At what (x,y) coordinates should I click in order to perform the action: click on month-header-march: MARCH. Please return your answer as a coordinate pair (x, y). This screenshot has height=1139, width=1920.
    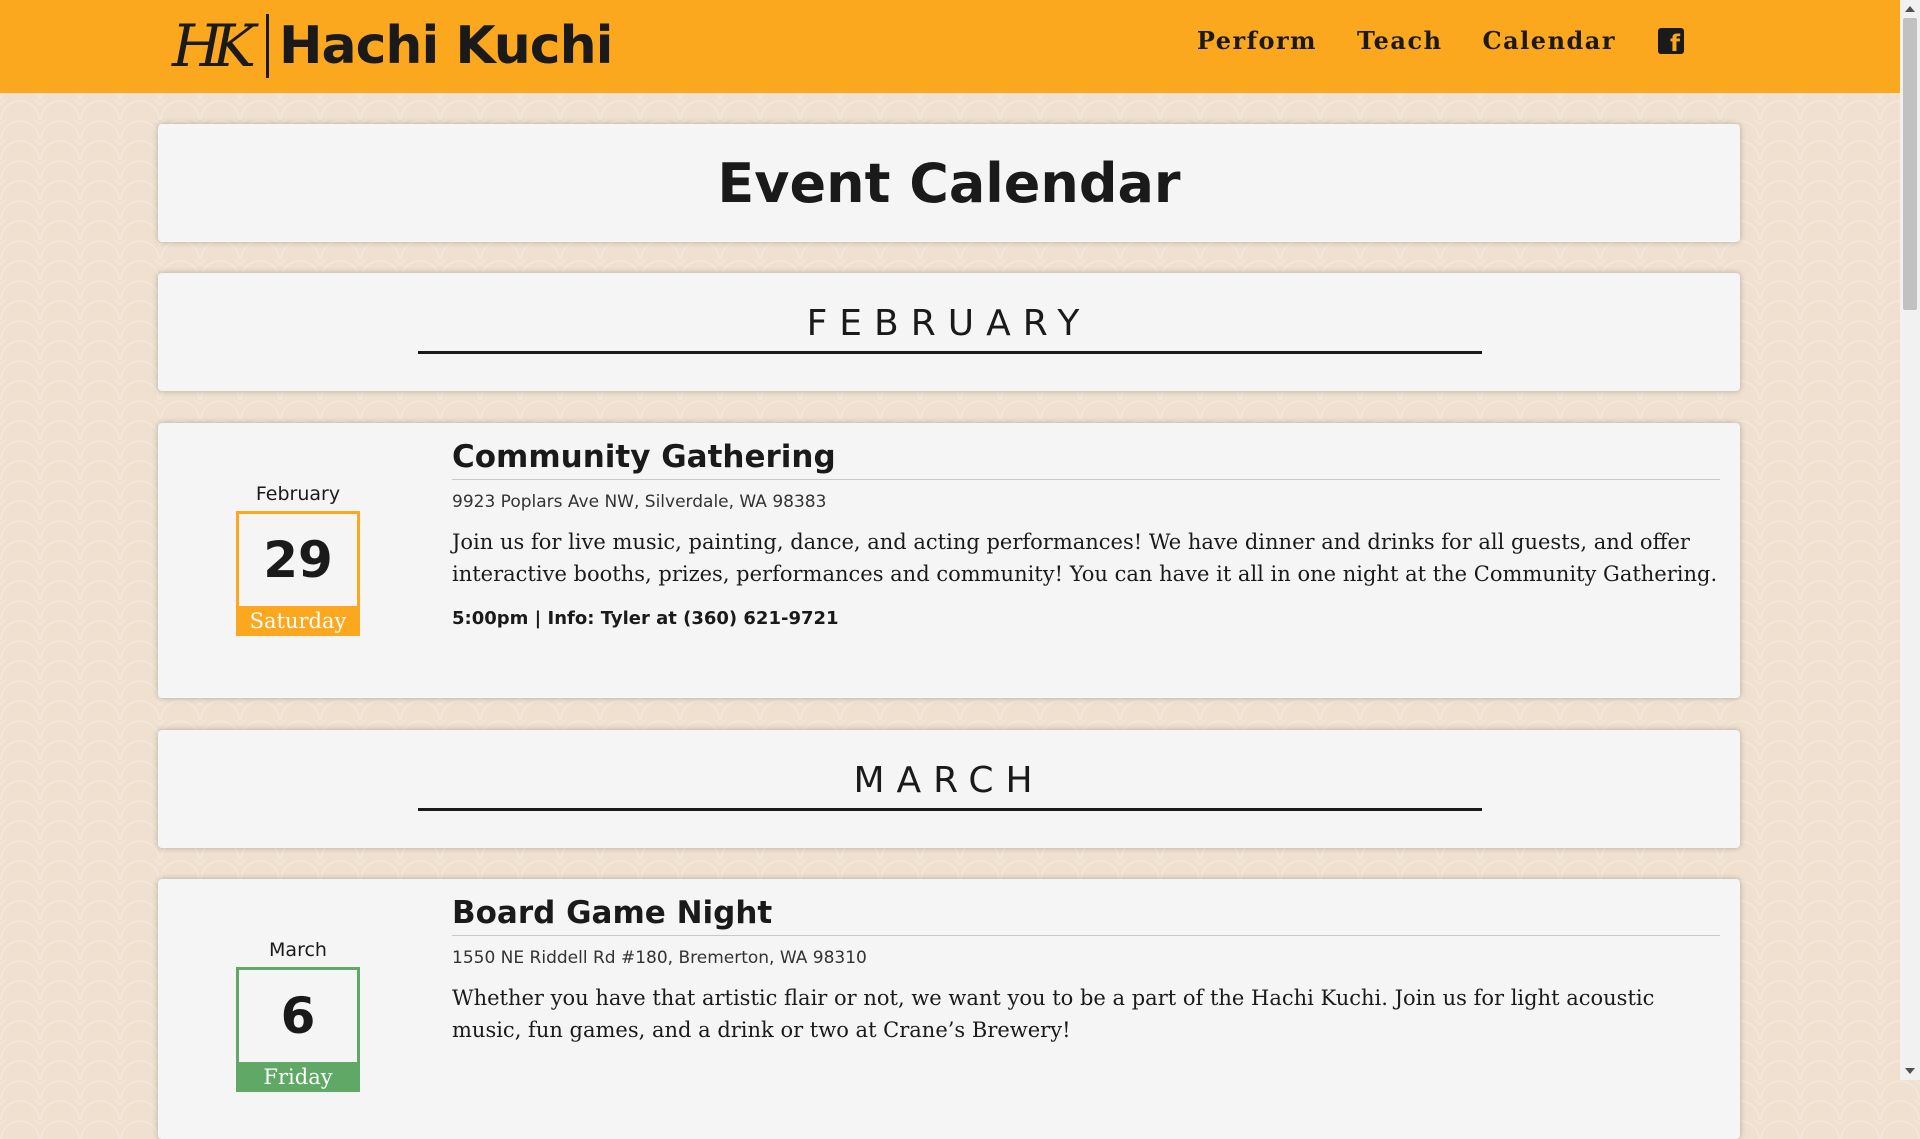
    Looking at the image, I should click on (949, 789).